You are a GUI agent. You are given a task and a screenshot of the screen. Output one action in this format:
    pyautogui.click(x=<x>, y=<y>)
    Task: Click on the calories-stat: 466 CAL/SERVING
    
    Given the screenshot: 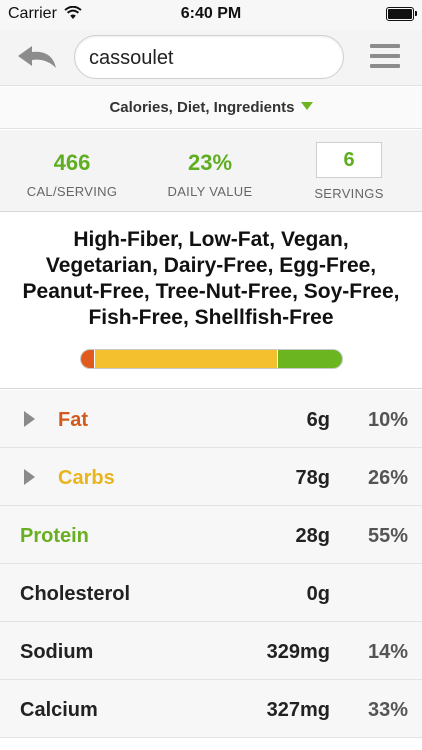 What is the action you would take?
    pyautogui.click(x=72, y=174)
    